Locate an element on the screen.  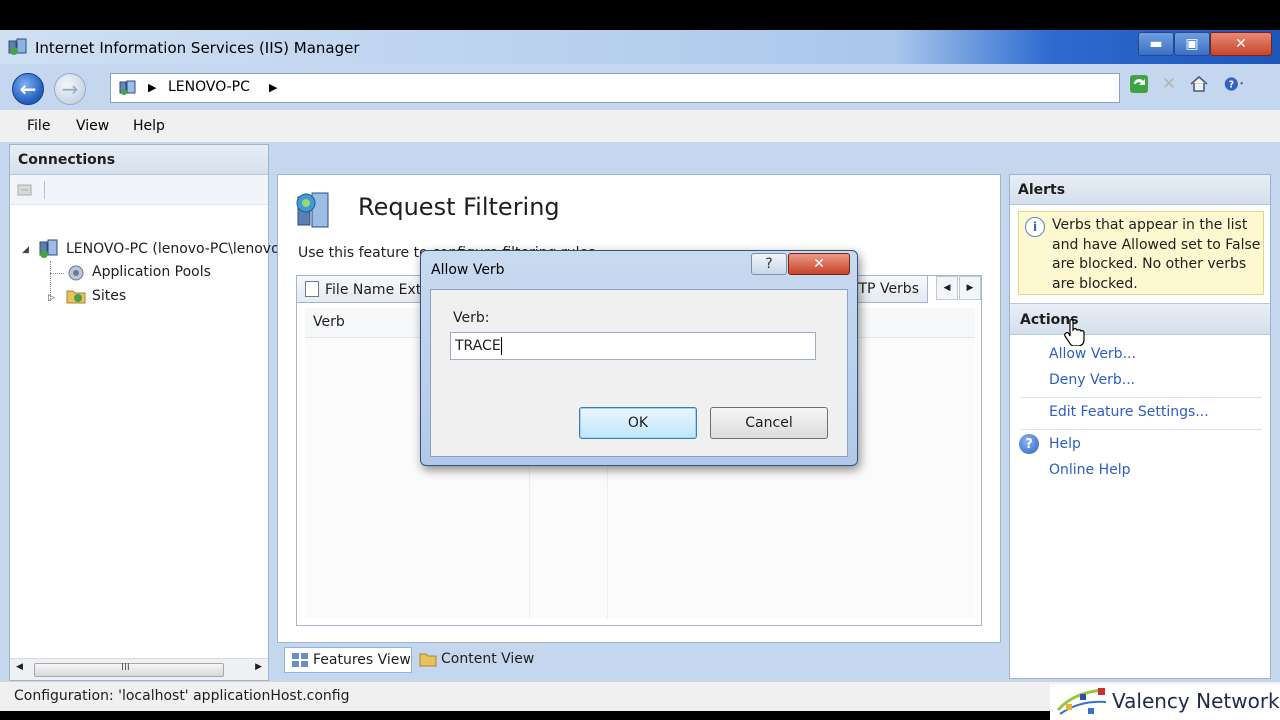
menu-file: File is located at coordinates (38, 126).